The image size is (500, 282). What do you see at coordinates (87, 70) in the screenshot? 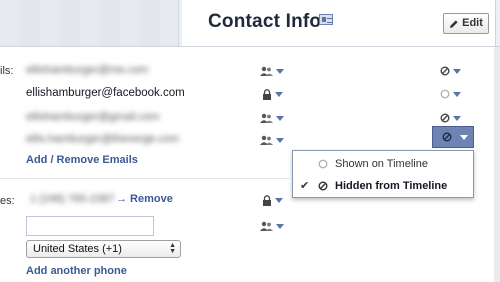
I see `email-address-blurred: ellishamburger@me.com` at bounding box center [87, 70].